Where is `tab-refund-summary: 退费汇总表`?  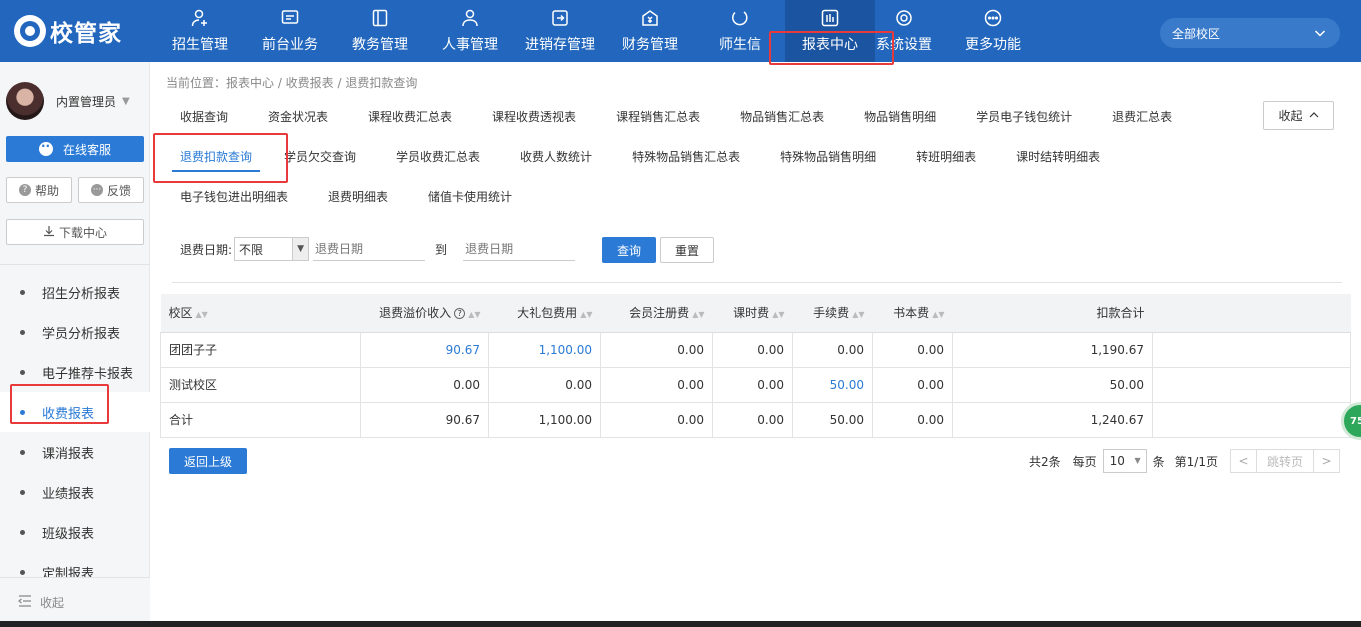
tab-refund-summary: 退费汇总表 is located at coordinates (1142, 116).